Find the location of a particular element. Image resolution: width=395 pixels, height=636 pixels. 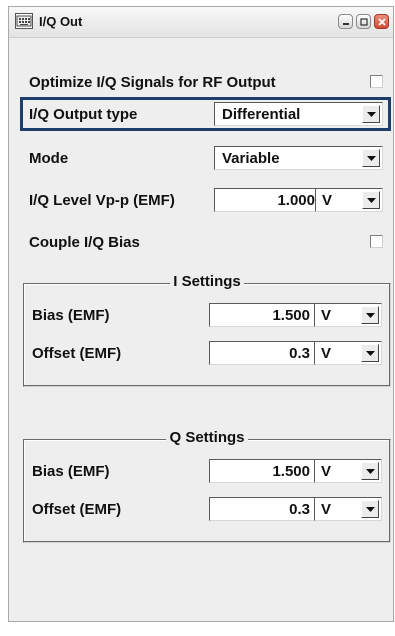

i-offset-input: 0.3 is located at coordinates (263, 353).